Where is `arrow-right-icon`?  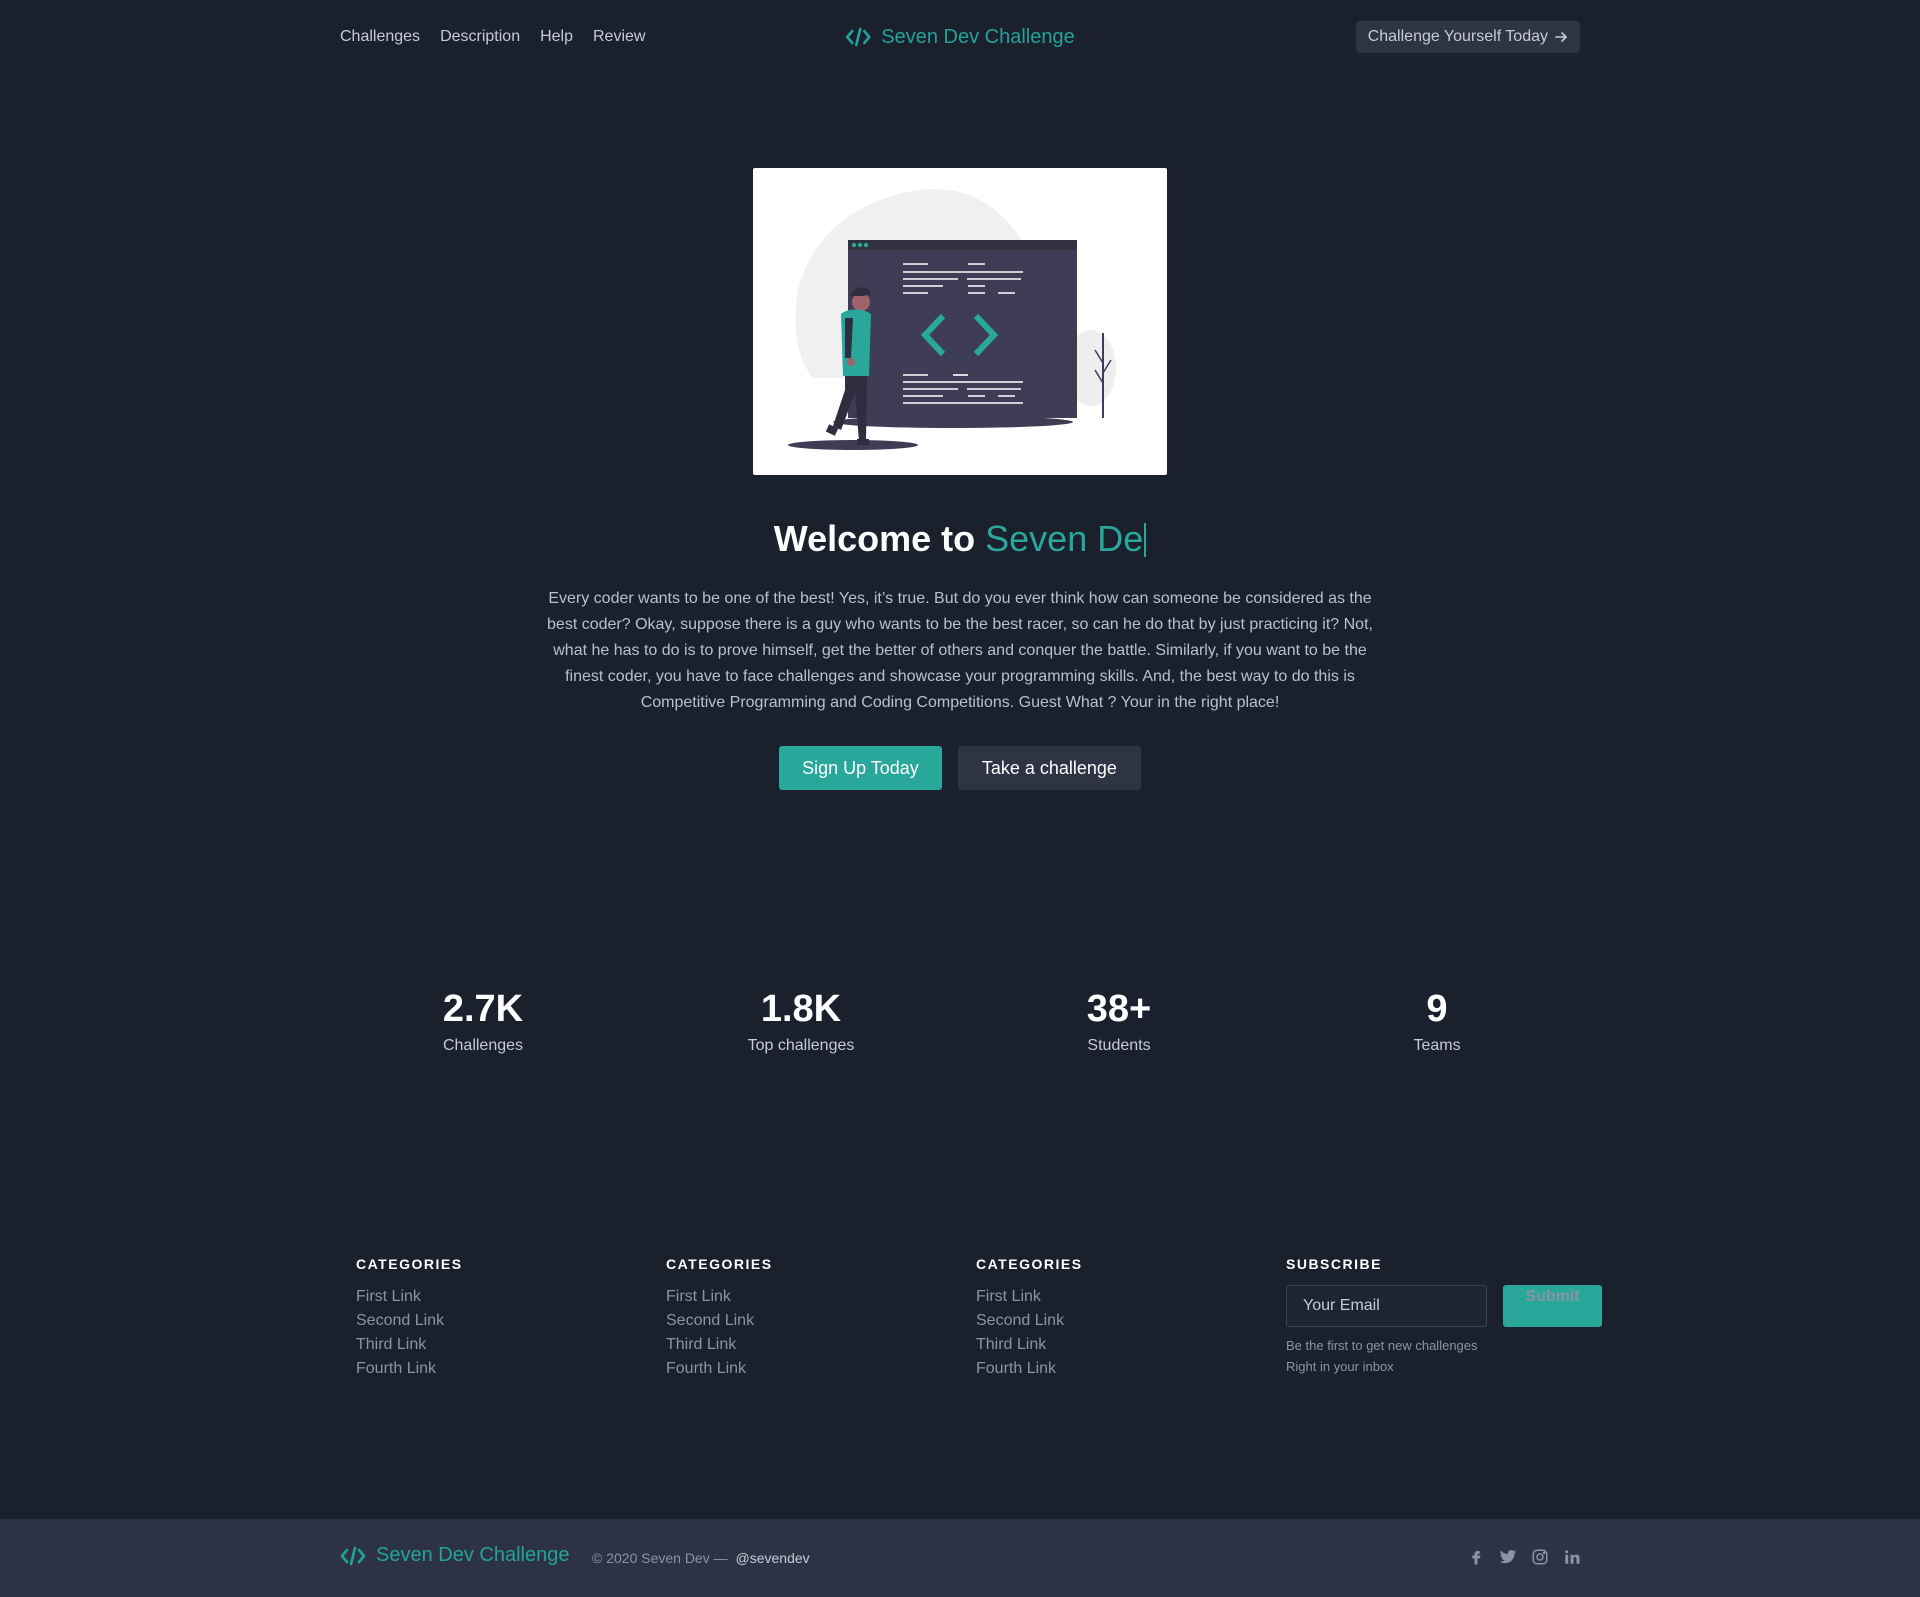 arrow-right-icon is located at coordinates (1561, 37).